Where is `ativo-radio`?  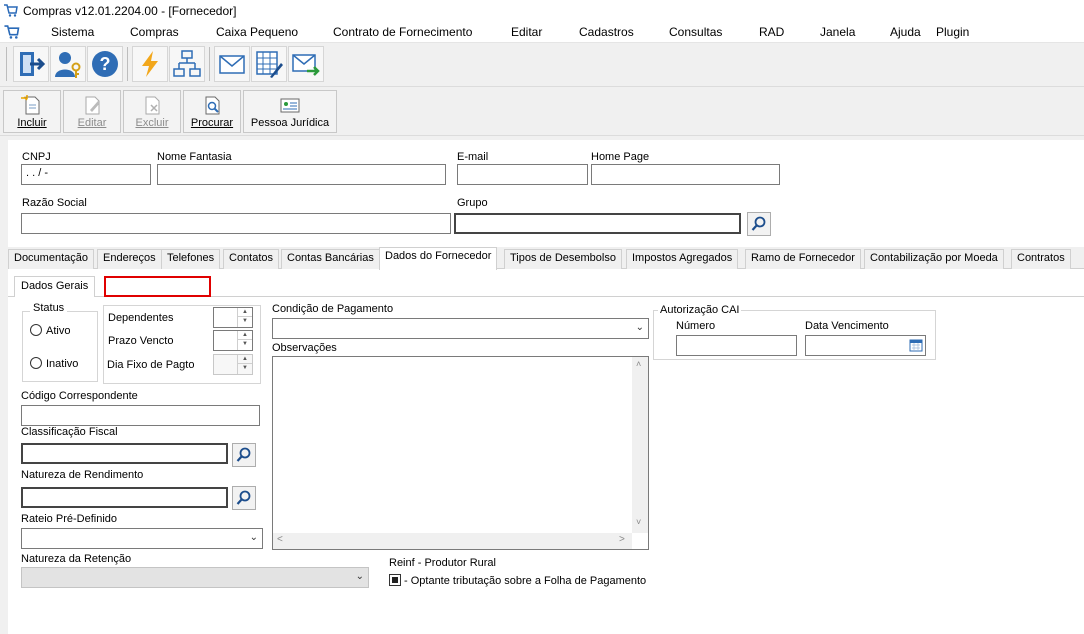 ativo-radio is located at coordinates (36, 330).